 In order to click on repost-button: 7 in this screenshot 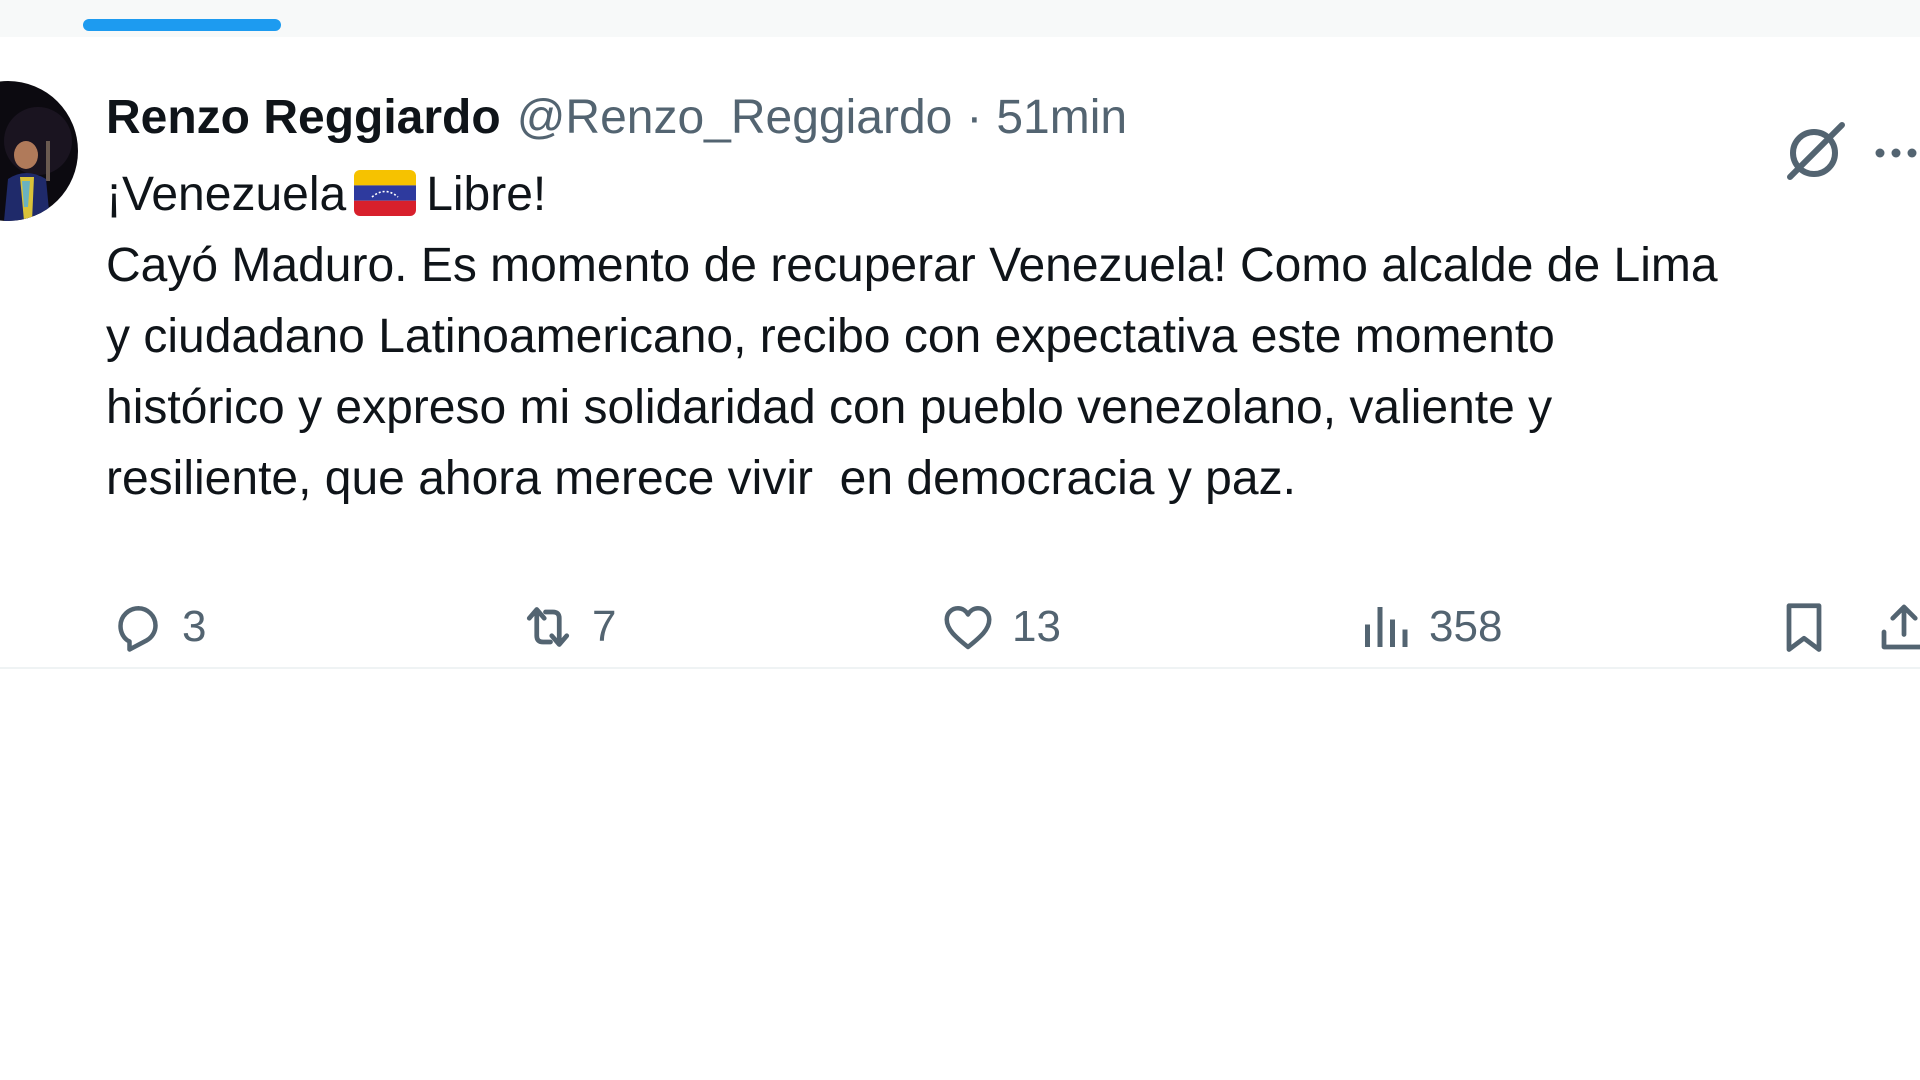, I will do `click(567, 627)`.